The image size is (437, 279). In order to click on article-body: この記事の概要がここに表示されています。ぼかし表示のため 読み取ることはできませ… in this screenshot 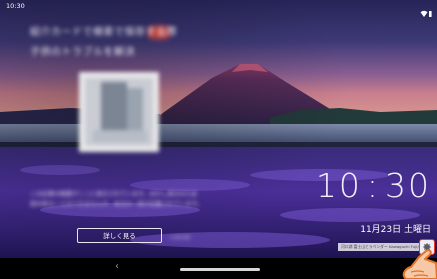, I will do `click(127, 200)`.